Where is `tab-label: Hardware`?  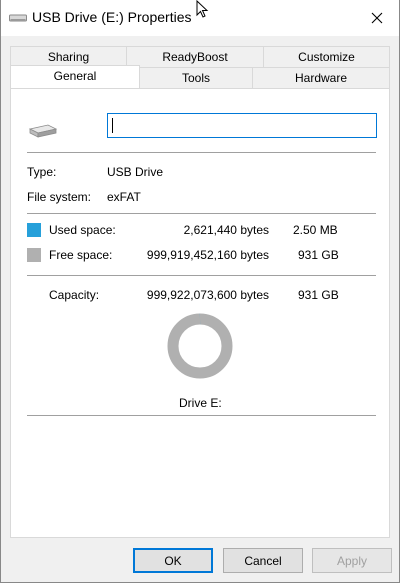 tab-label: Hardware is located at coordinates (321, 78).